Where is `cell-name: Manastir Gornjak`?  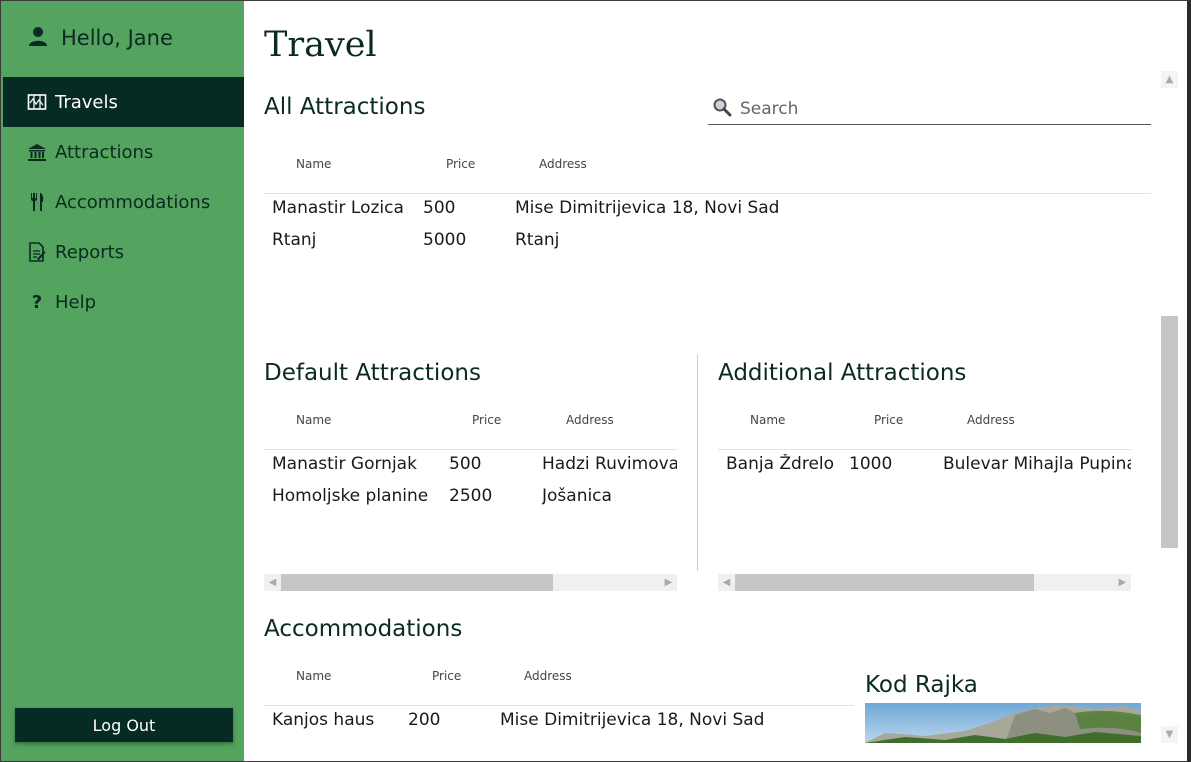 cell-name: Manastir Gornjak is located at coordinates (344, 464).